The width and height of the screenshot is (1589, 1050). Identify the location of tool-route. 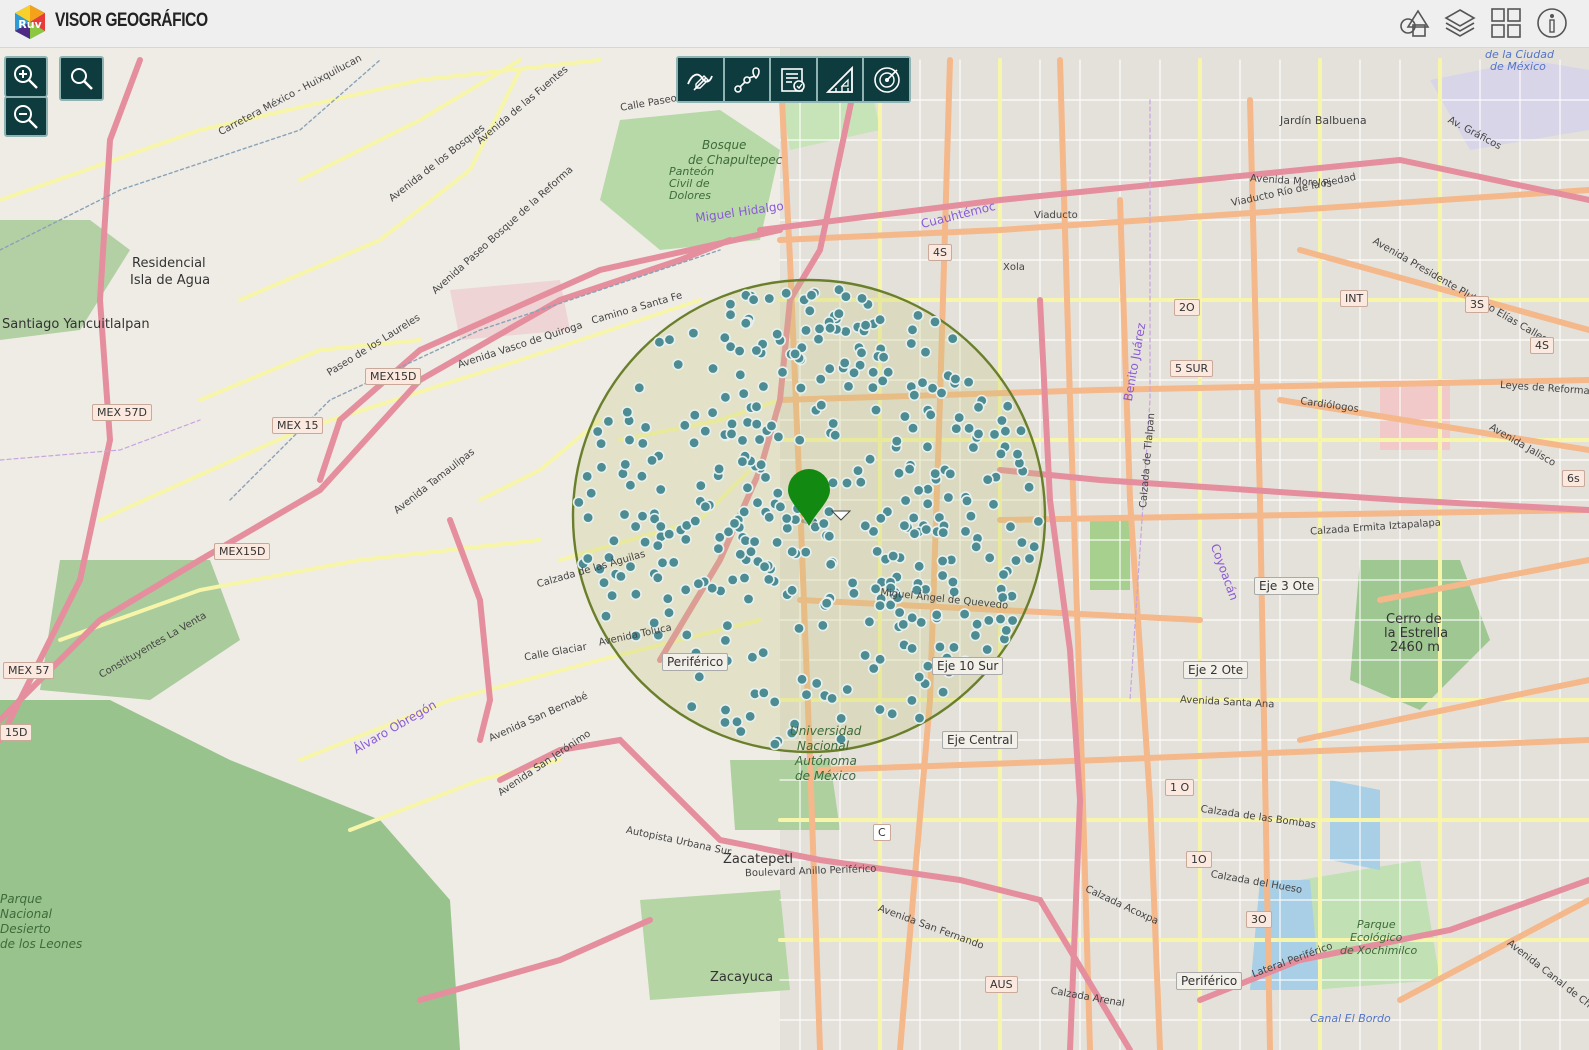
(747, 79).